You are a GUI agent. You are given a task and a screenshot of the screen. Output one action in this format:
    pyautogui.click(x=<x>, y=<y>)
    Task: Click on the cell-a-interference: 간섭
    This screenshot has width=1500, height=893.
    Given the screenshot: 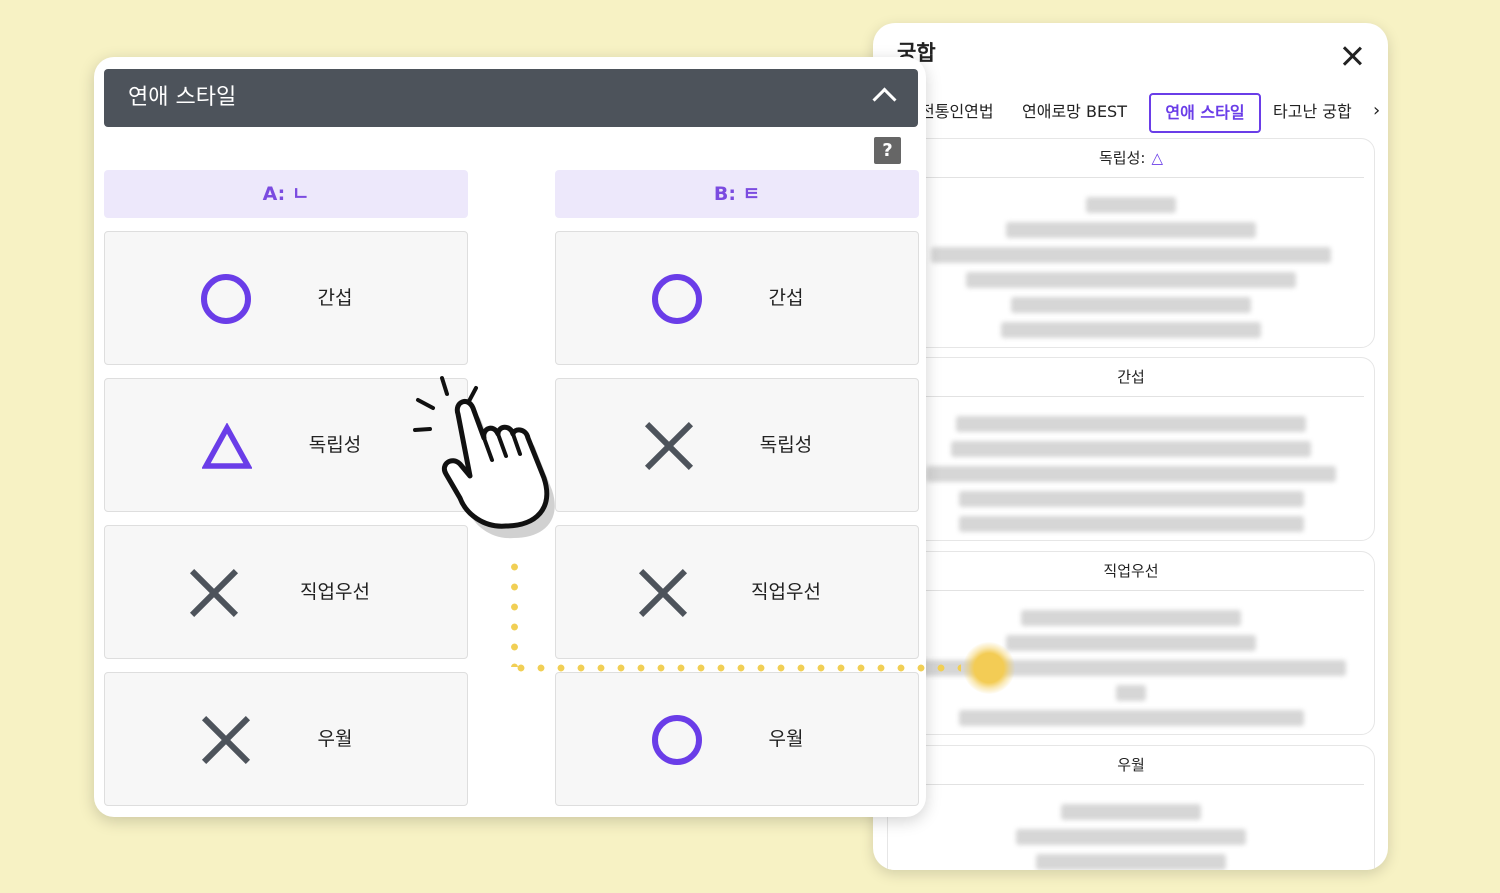 What is the action you would take?
    pyautogui.click(x=286, y=298)
    